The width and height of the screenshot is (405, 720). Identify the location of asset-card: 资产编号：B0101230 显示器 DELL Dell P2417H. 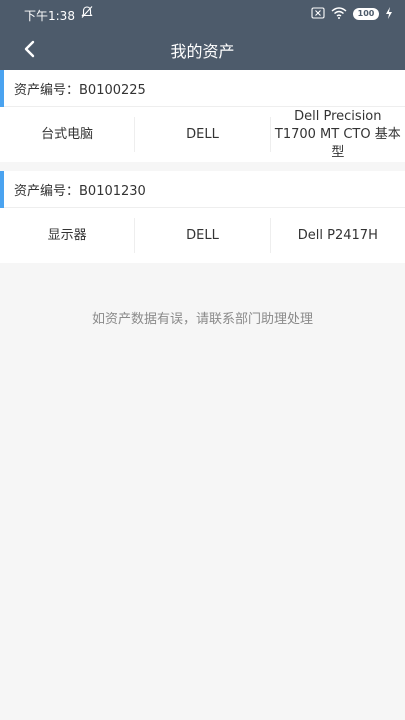
(202, 217).